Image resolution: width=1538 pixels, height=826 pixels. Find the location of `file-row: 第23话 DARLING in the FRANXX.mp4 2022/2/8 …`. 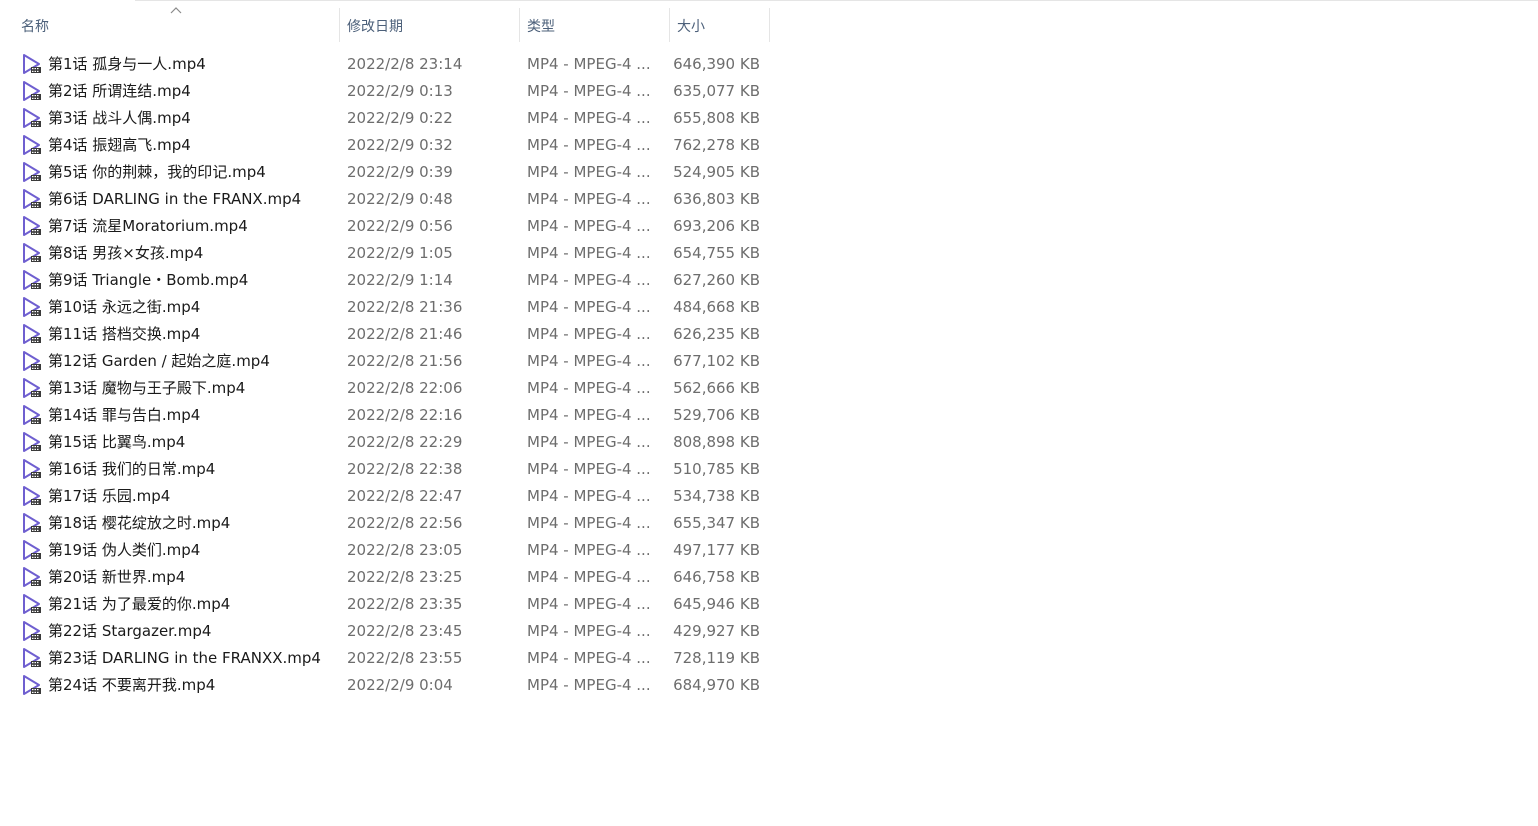

file-row: 第23话 DARLING in the FRANXX.mp4 2022/2/8 … is located at coordinates (390, 658).